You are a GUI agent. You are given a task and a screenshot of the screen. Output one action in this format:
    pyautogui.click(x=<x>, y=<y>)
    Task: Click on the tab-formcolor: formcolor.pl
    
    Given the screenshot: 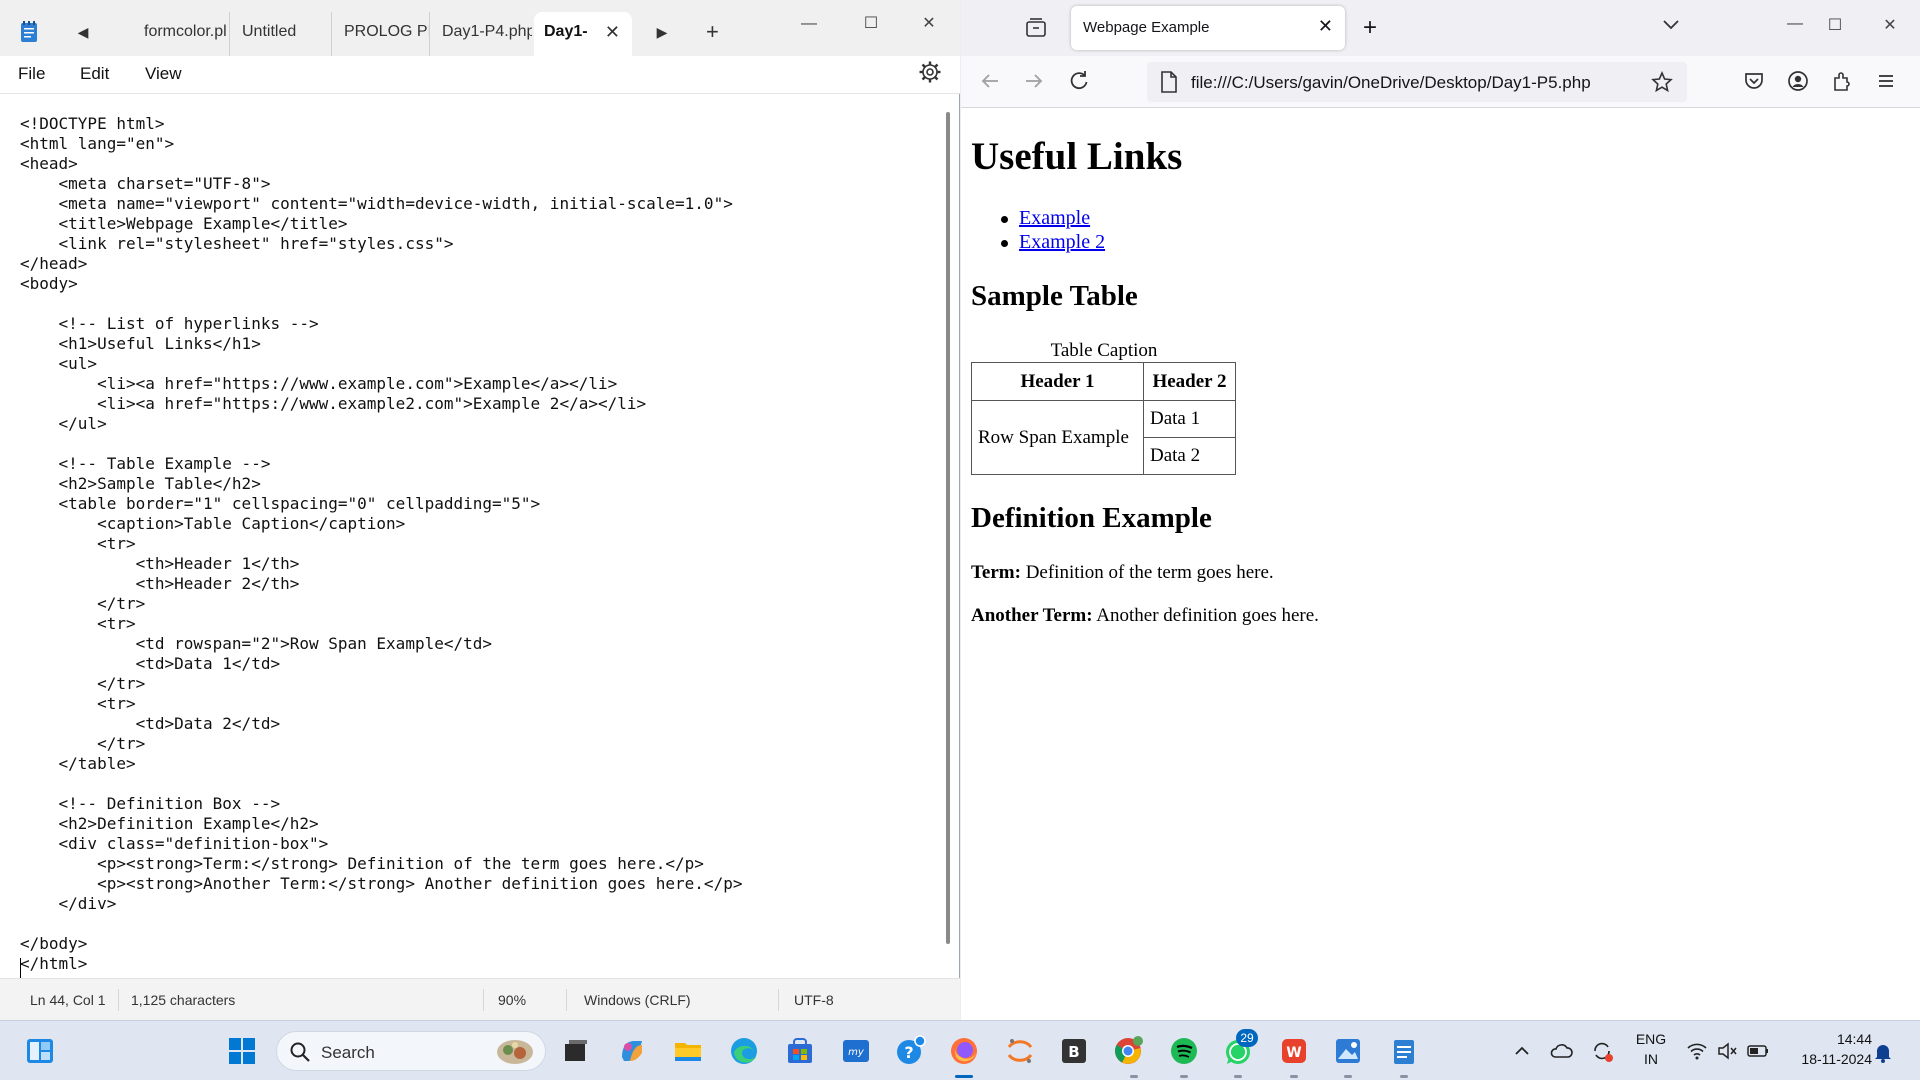 What is the action you would take?
    pyautogui.click(x=182, y=34)
    